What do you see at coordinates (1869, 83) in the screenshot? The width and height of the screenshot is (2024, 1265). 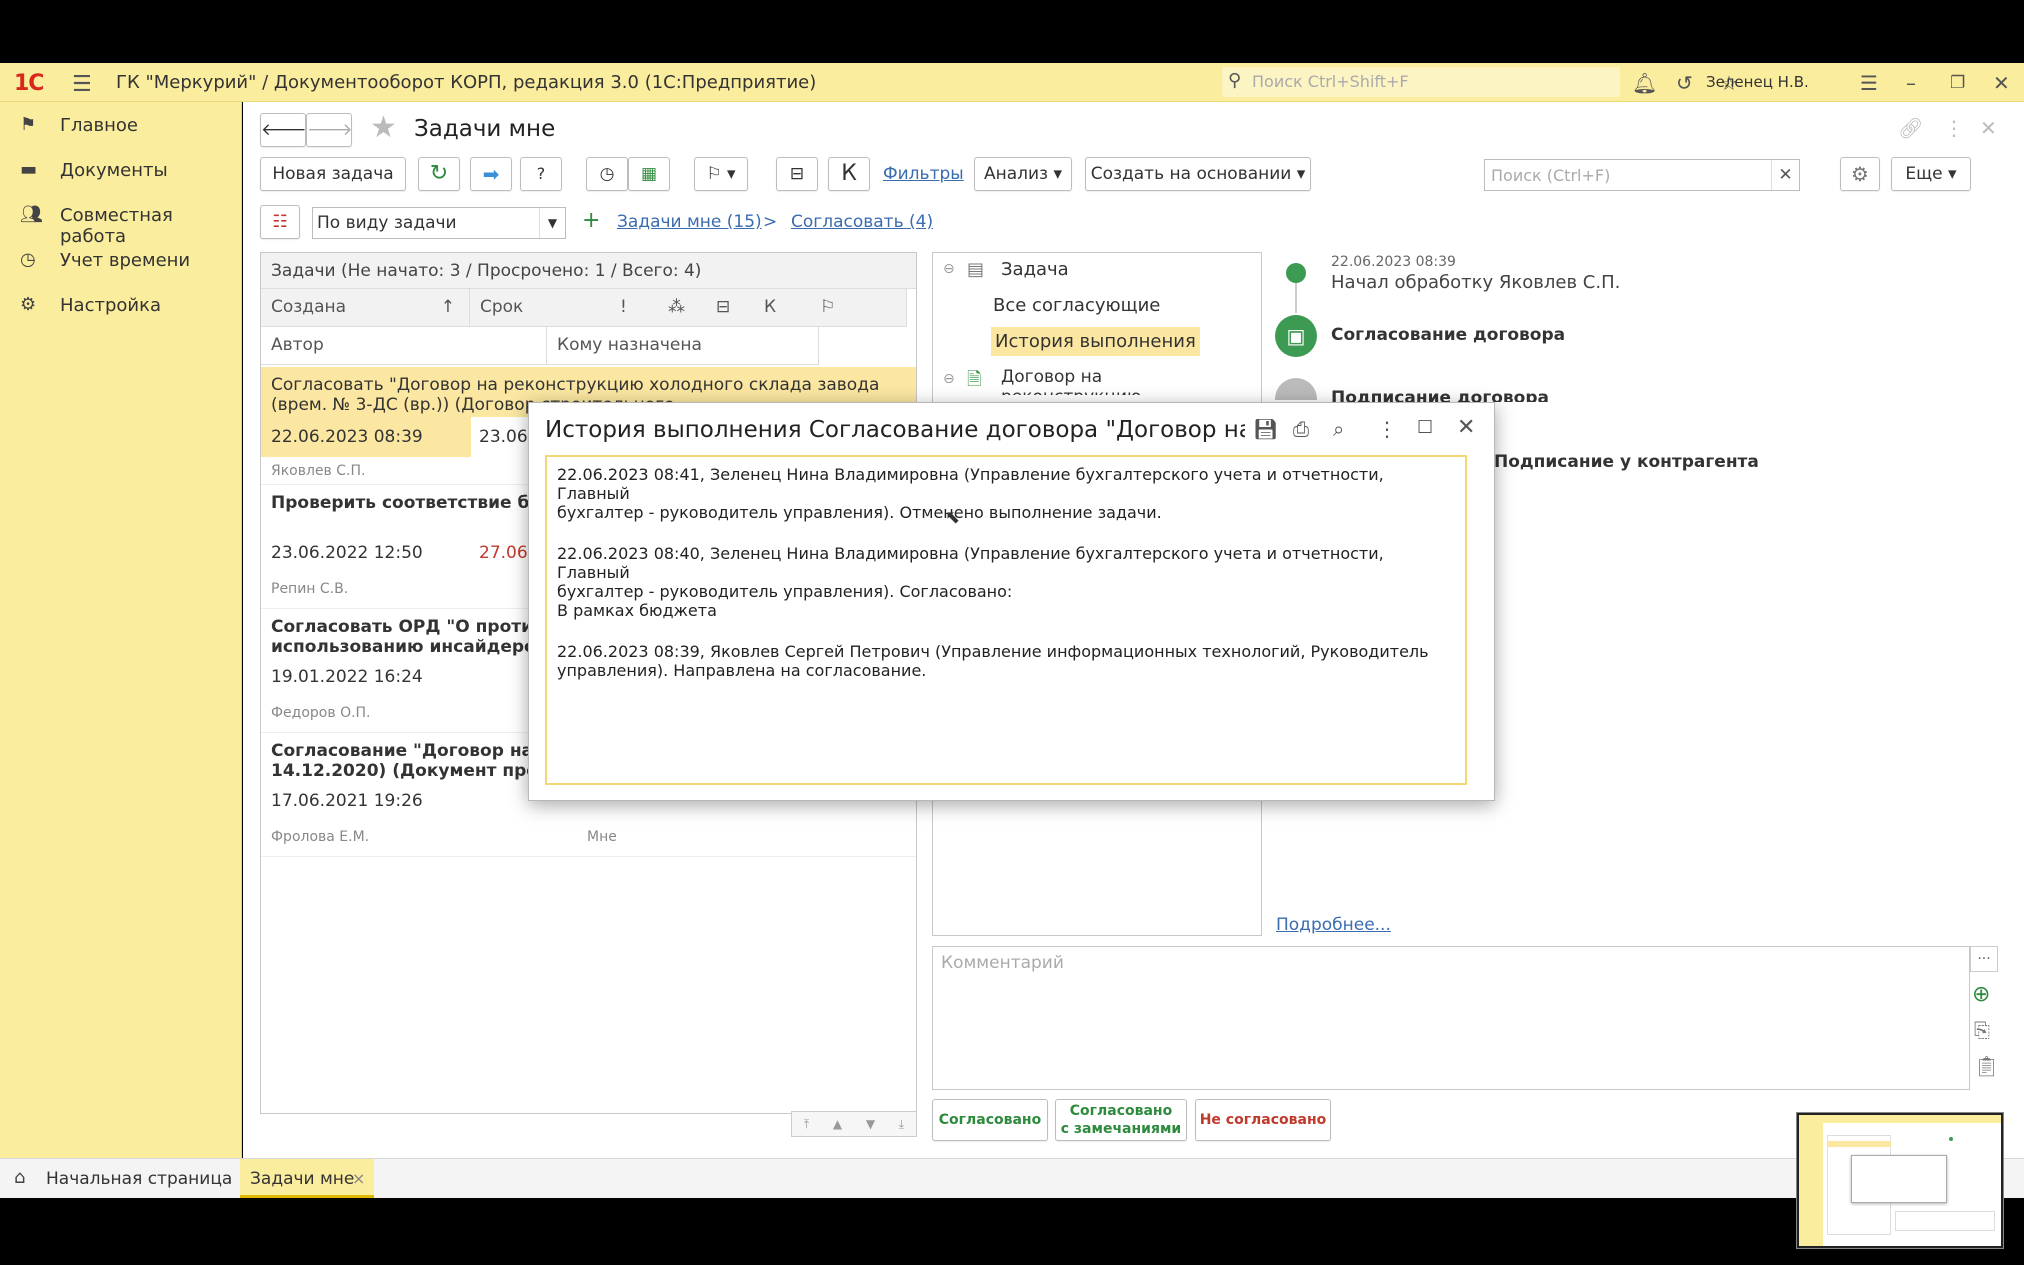 I see `settings-menu-icon: ☰` at bounding box center [1869, 83].